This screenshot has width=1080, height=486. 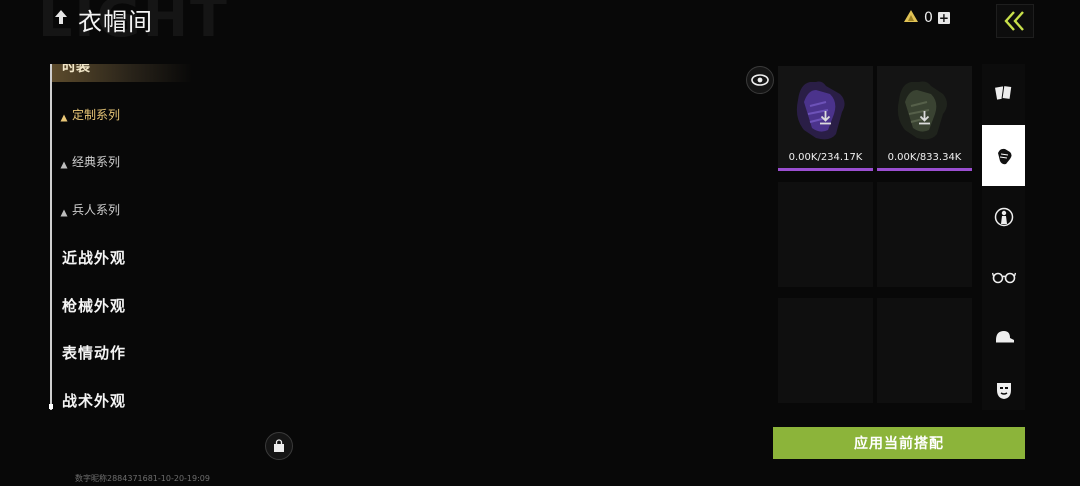 I want to click on item-tile: 0.00K/234.17K, so click(x=825, y=118).